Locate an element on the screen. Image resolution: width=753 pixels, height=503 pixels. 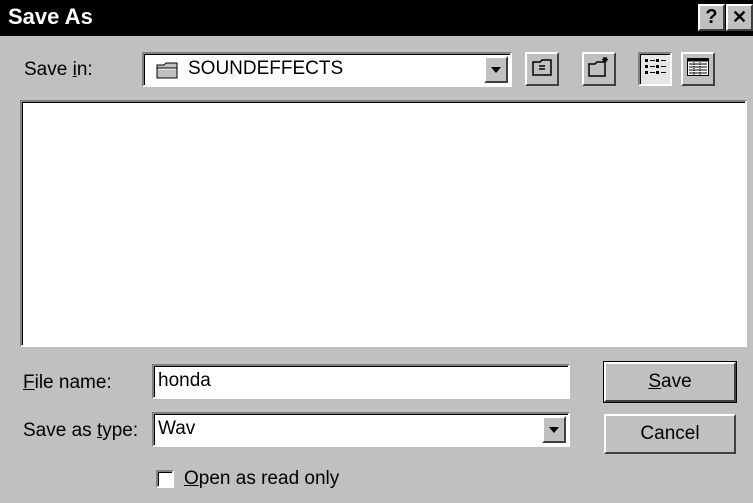
file-name-label: File name: is located at coordinates (67, 382).